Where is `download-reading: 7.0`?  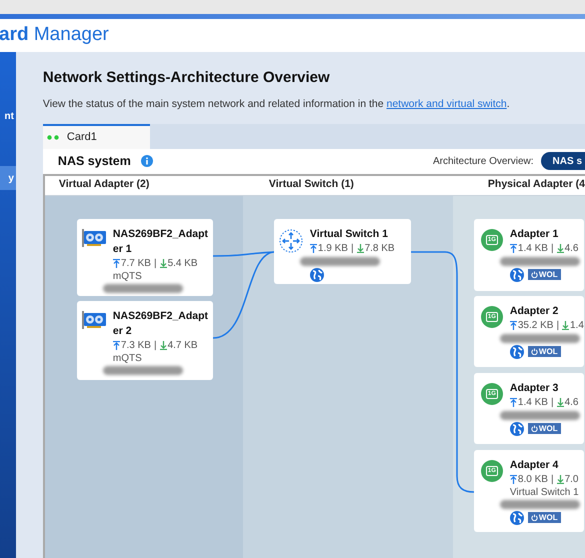 download-reading: 7.0 is located at coordinates (571, 479).